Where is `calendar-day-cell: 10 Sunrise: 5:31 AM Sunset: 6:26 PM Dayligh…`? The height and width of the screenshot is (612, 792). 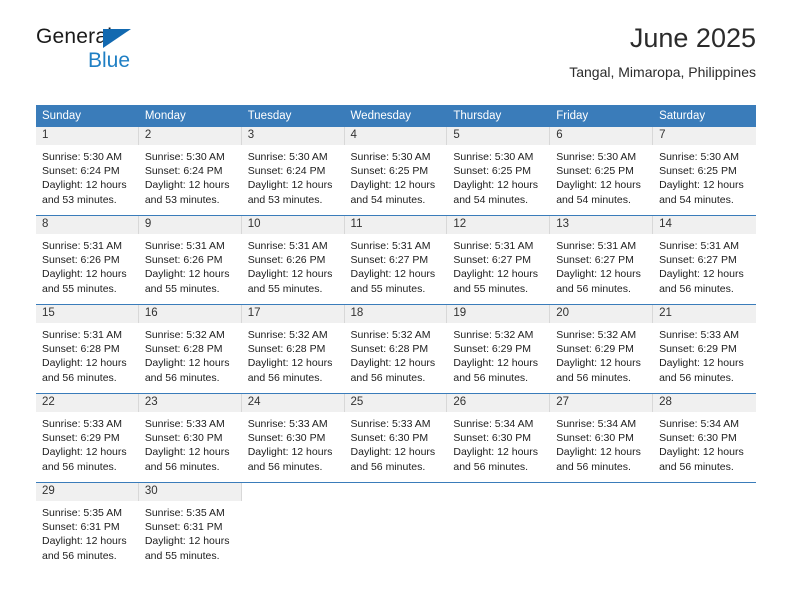 calendar-day-cell: 10 Sunrise: 5:31 AM Sunset: 6:26 PM Dayligh… is located at coordinates (293, 260).